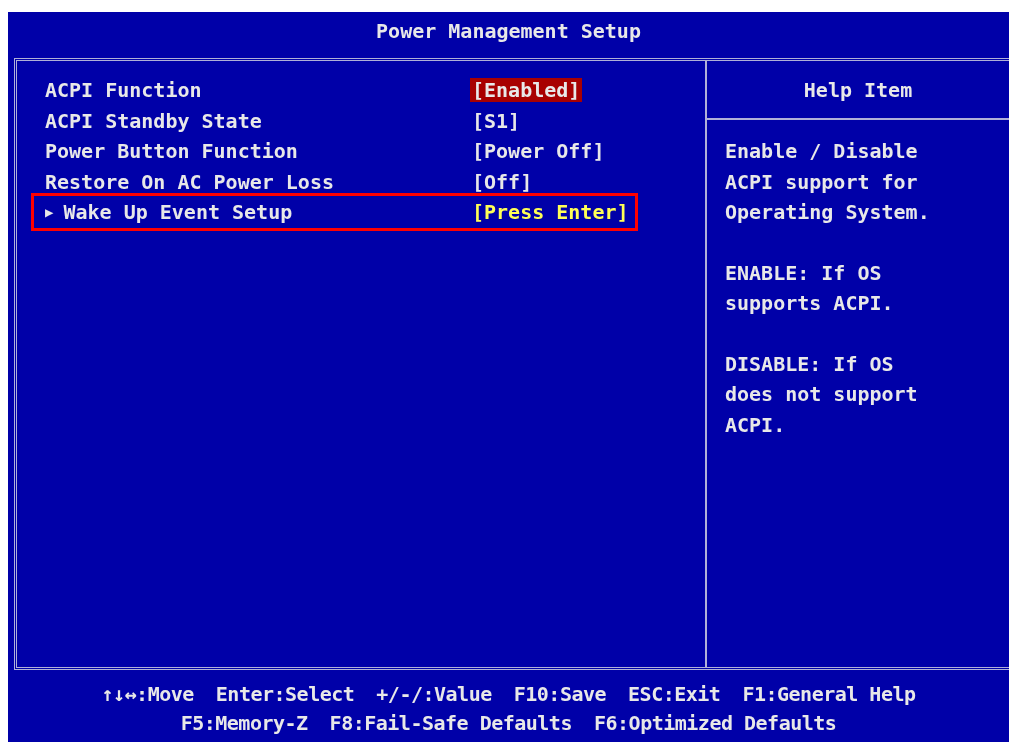 The image size is (1009, 742). Describe the element at coordinates (189, 181) in the screenshot. I see `setting-label: Restore On AC Power Loss` at that location.